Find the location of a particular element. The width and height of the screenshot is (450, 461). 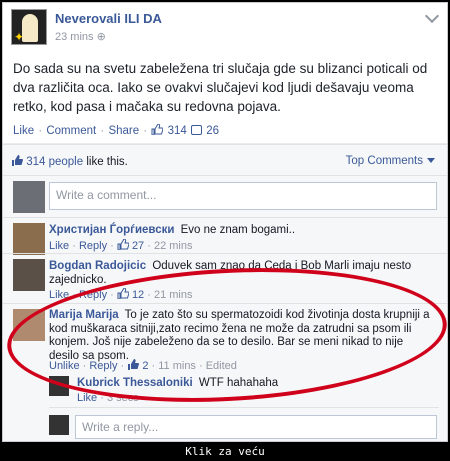

top-comments-dropdown: Top Comments is located at coordinates (390, 161).